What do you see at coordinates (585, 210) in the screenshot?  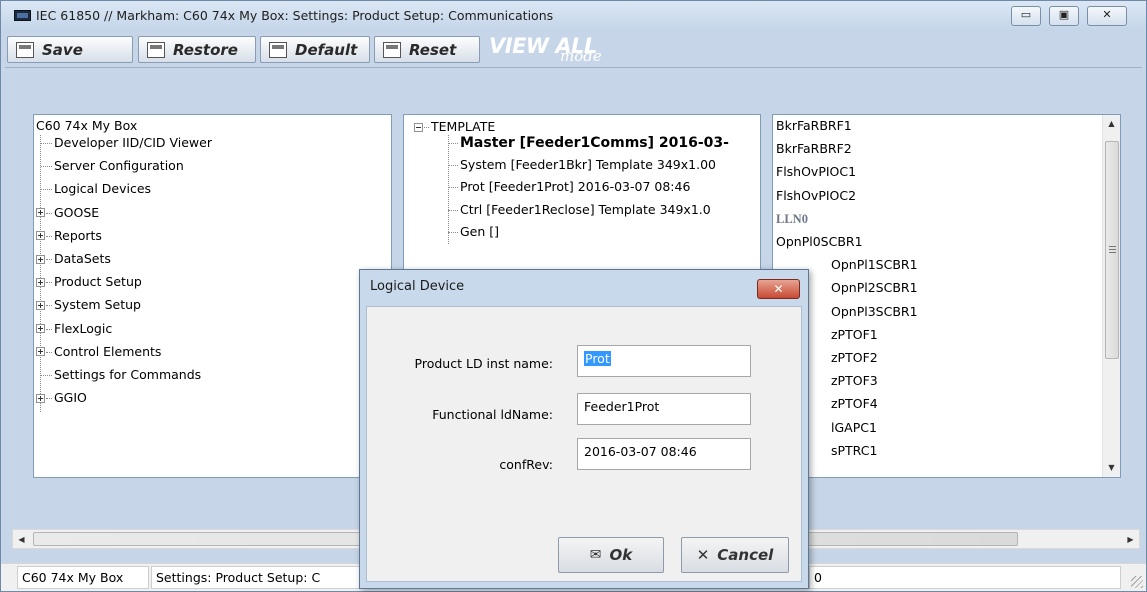 I see `template-item: Ctrl [Feeder1Reclose] Template 349x1.0` at bounding box center [585, 210].